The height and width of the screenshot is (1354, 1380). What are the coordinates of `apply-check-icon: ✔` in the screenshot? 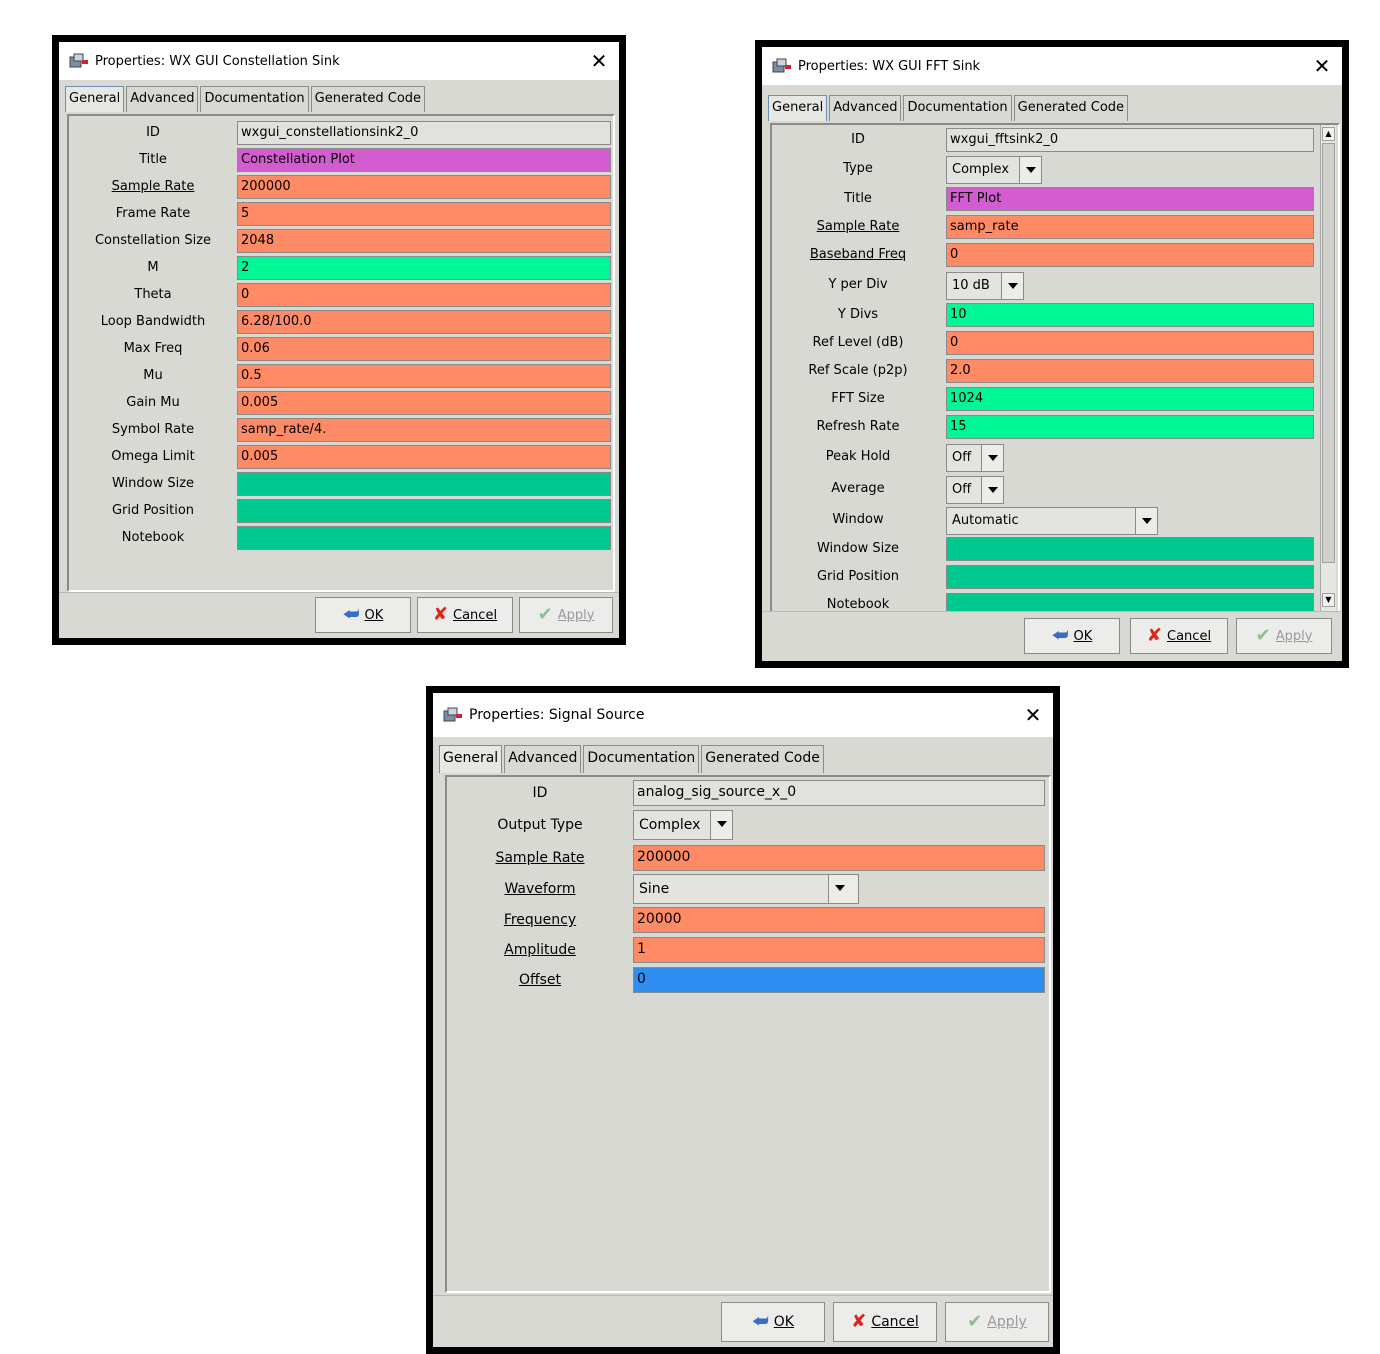 It's located at (1263, 635).